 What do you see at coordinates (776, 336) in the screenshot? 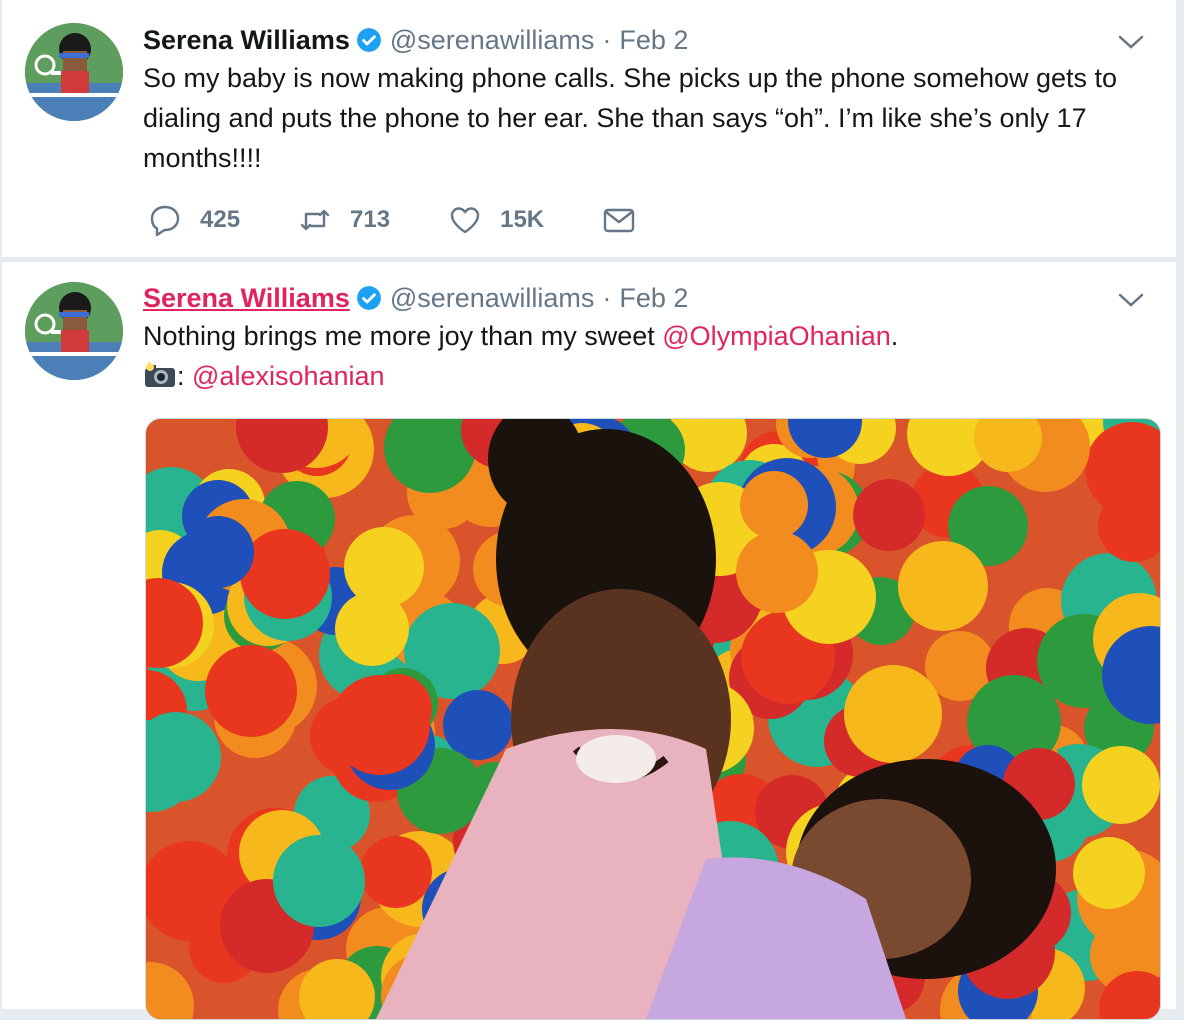
I see `mention-link: @OlympiaOhanian` at bounding box center [776, 336].